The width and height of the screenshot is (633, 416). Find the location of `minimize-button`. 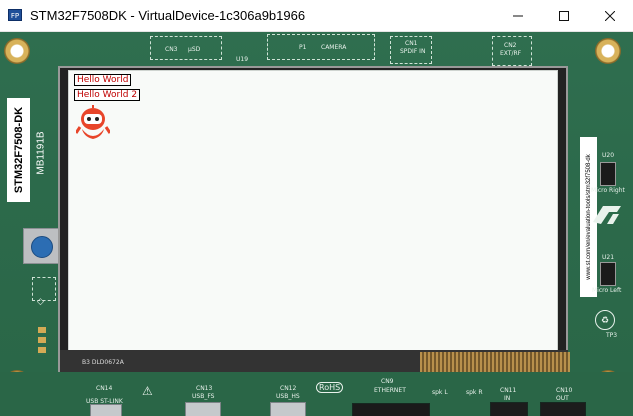

minimize-button is located at coordinates (518, 15).